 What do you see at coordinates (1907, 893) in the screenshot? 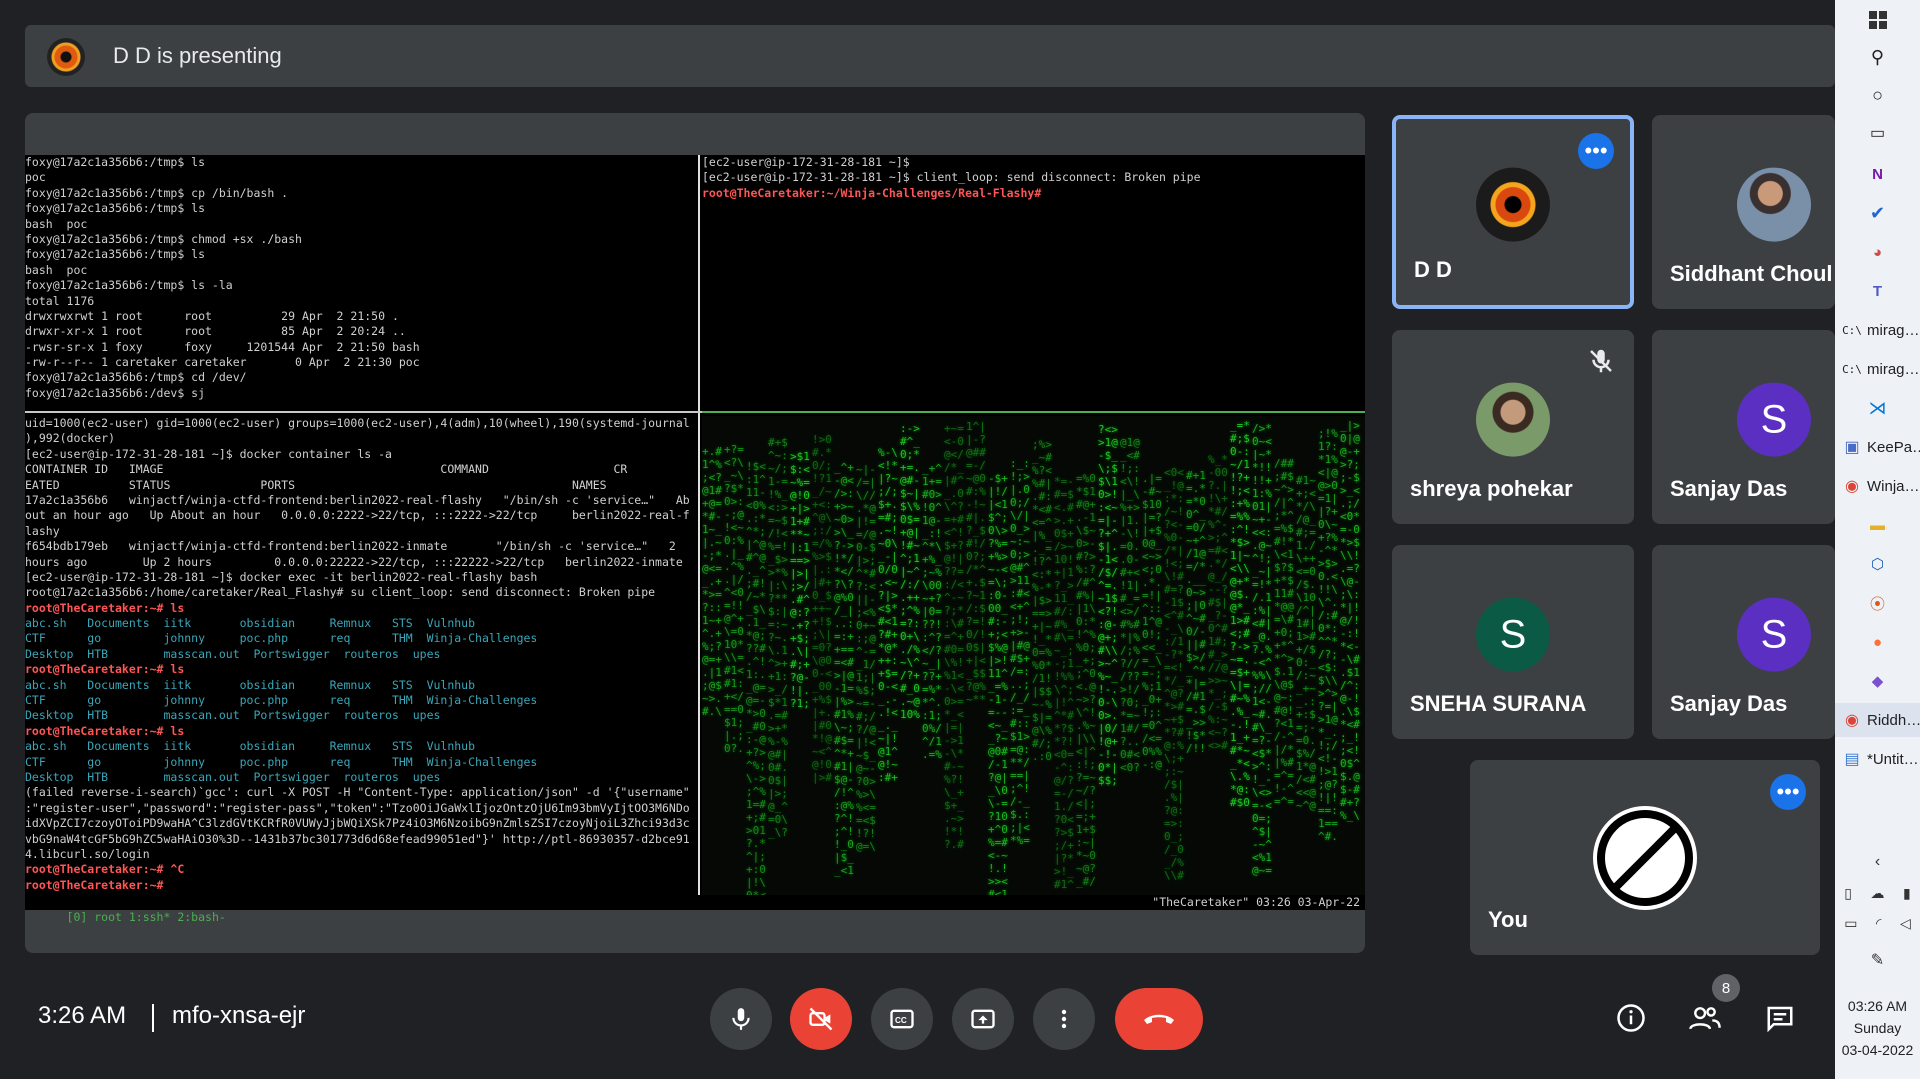
I see `usb-icon: ▮` at bounding box center [1907, 893].